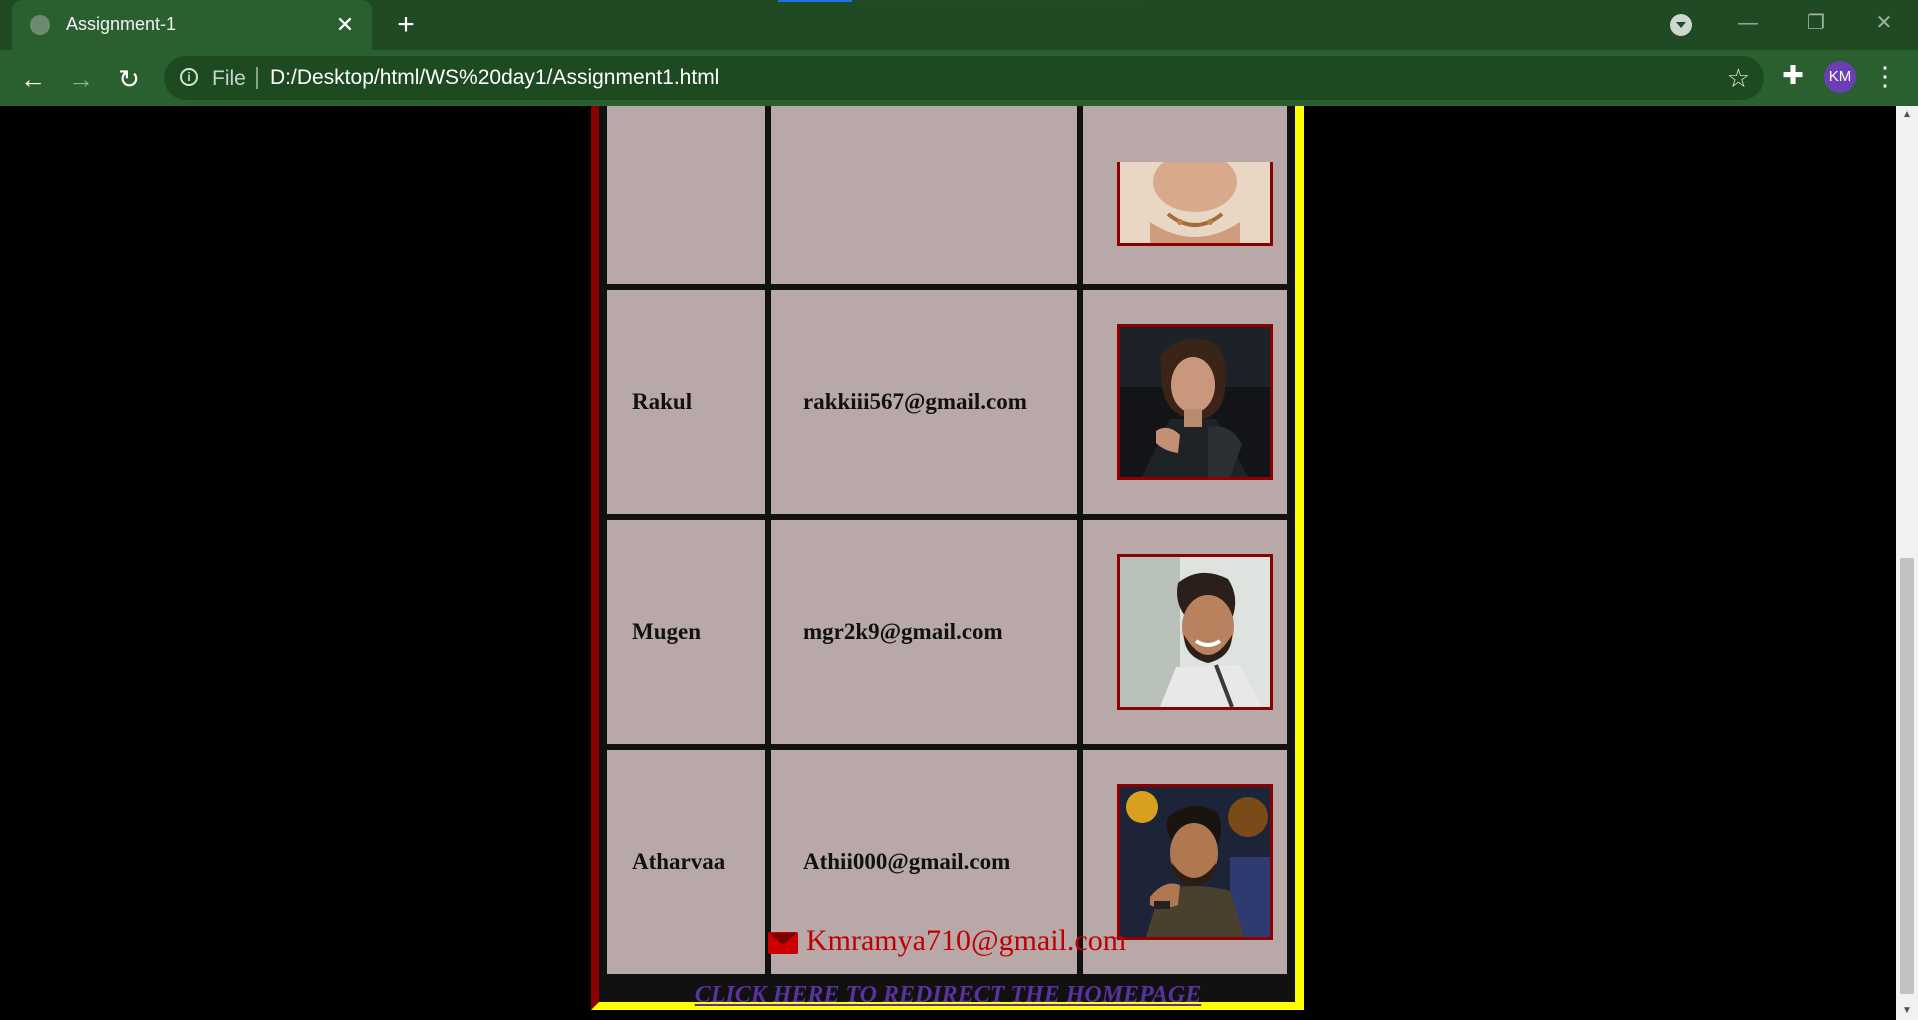 The width and height of the screenshot is (1918, 1020). What do you see at coordinates (783, 943) in the screenshot?
I see `envelope-icon` at bounding box center [783, 943].